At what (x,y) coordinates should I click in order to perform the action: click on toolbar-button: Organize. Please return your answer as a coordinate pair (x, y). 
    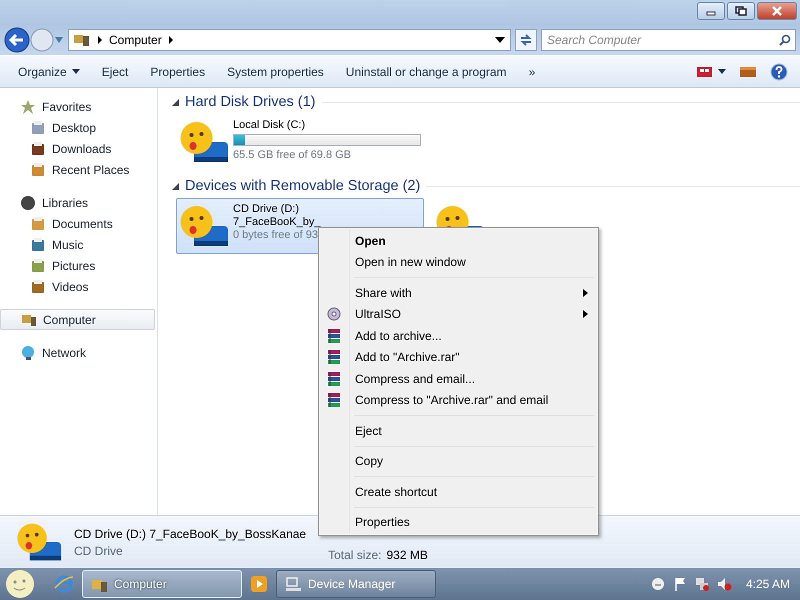
    Looking at the image, I should click on (49, 71).